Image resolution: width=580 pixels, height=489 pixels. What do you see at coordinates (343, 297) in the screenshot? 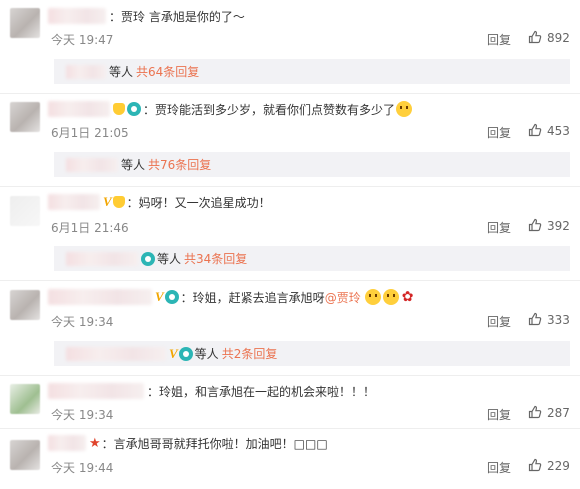
I see `mention-link: @贾玲` at bounding box center [343, 297].